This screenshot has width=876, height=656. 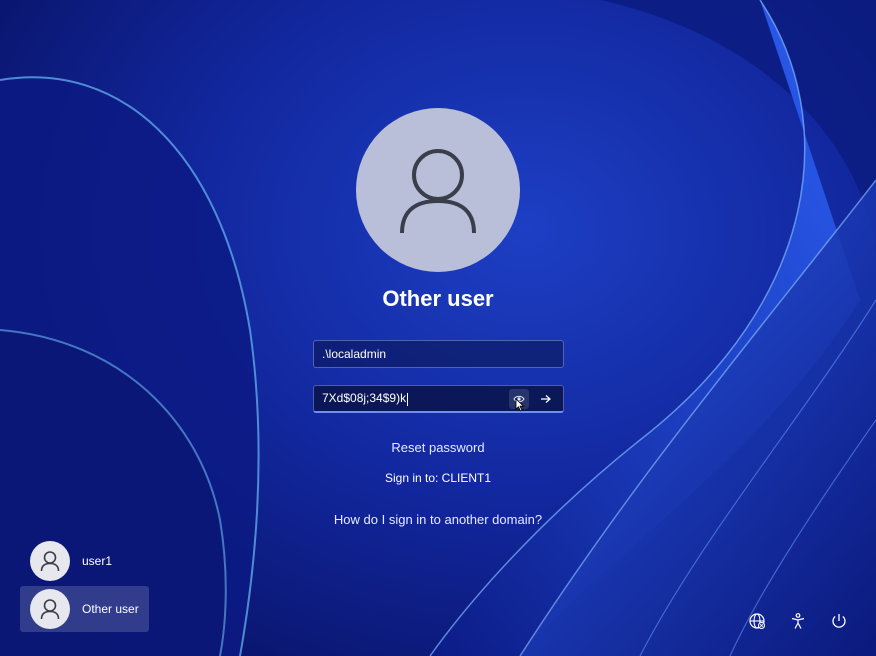 I want to click on user-tile-user1: user1, so click(x=84, y=561).